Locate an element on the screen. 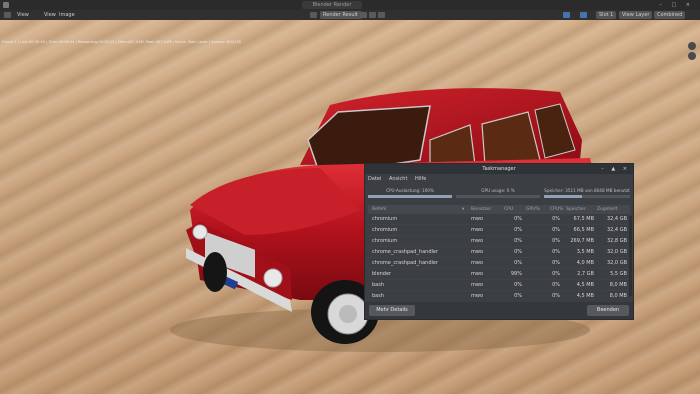 The width and height of the screenshot is (700, 394). cpu-meter-fill is located at coordinates (410, 196).